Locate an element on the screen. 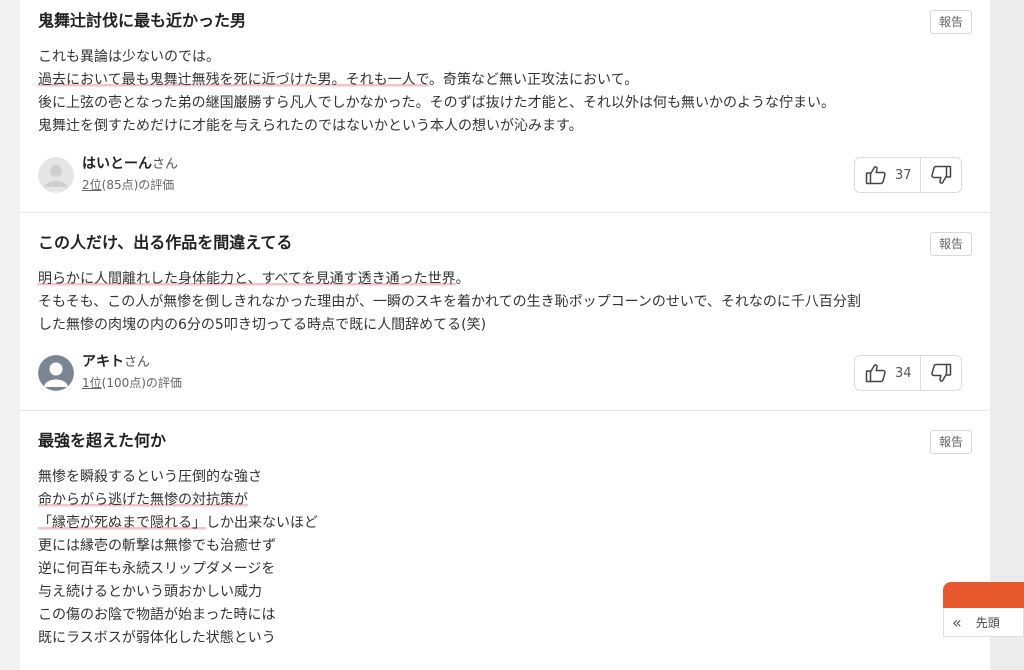 This screenshot has width=1024, height=670. text-segment: この傷のお陰で物語が始まった時には is located at coordinates (157, 615).